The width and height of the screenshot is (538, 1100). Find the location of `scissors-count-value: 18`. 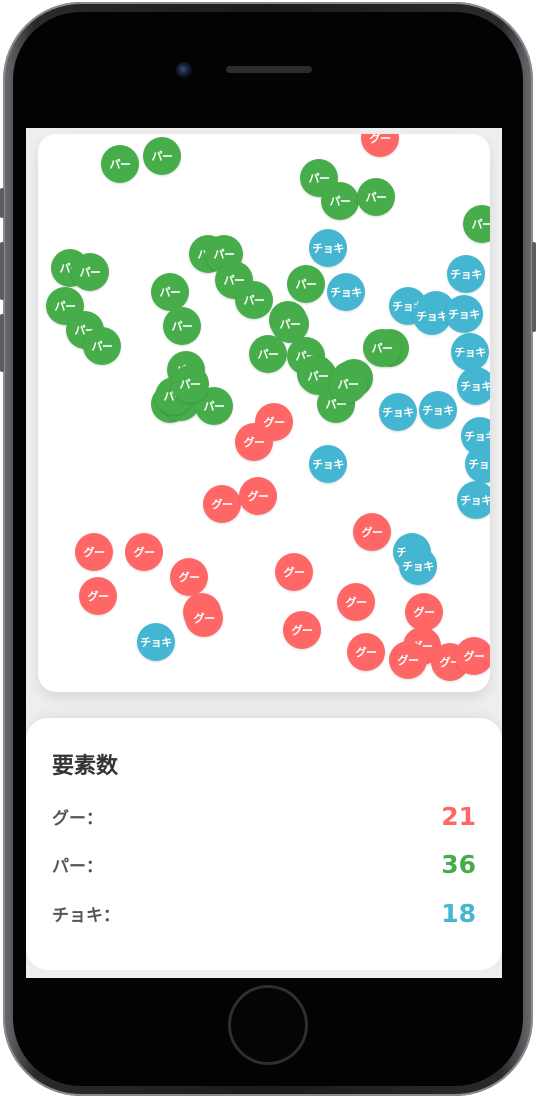

scissors-count-value: 18 is located at coordinates (458, 913).